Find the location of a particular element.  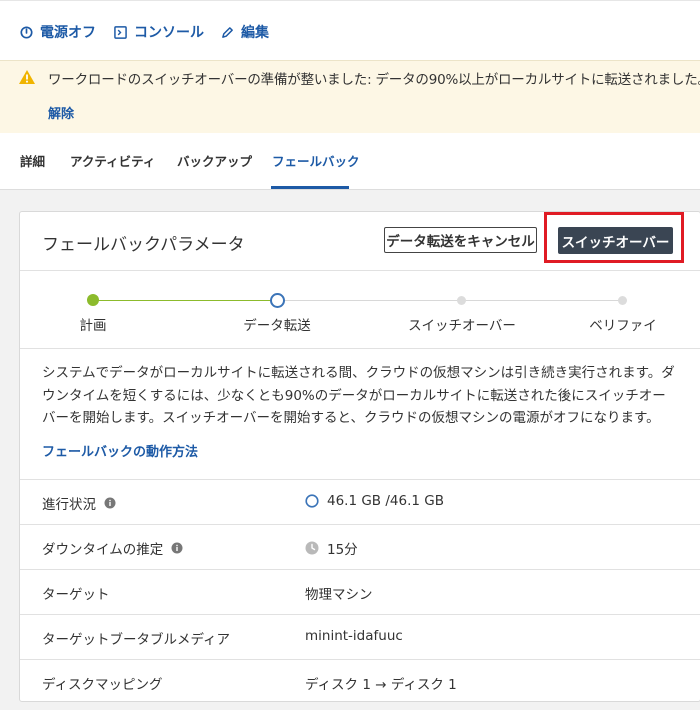

highlight-box is located at coordinates (614, 237).